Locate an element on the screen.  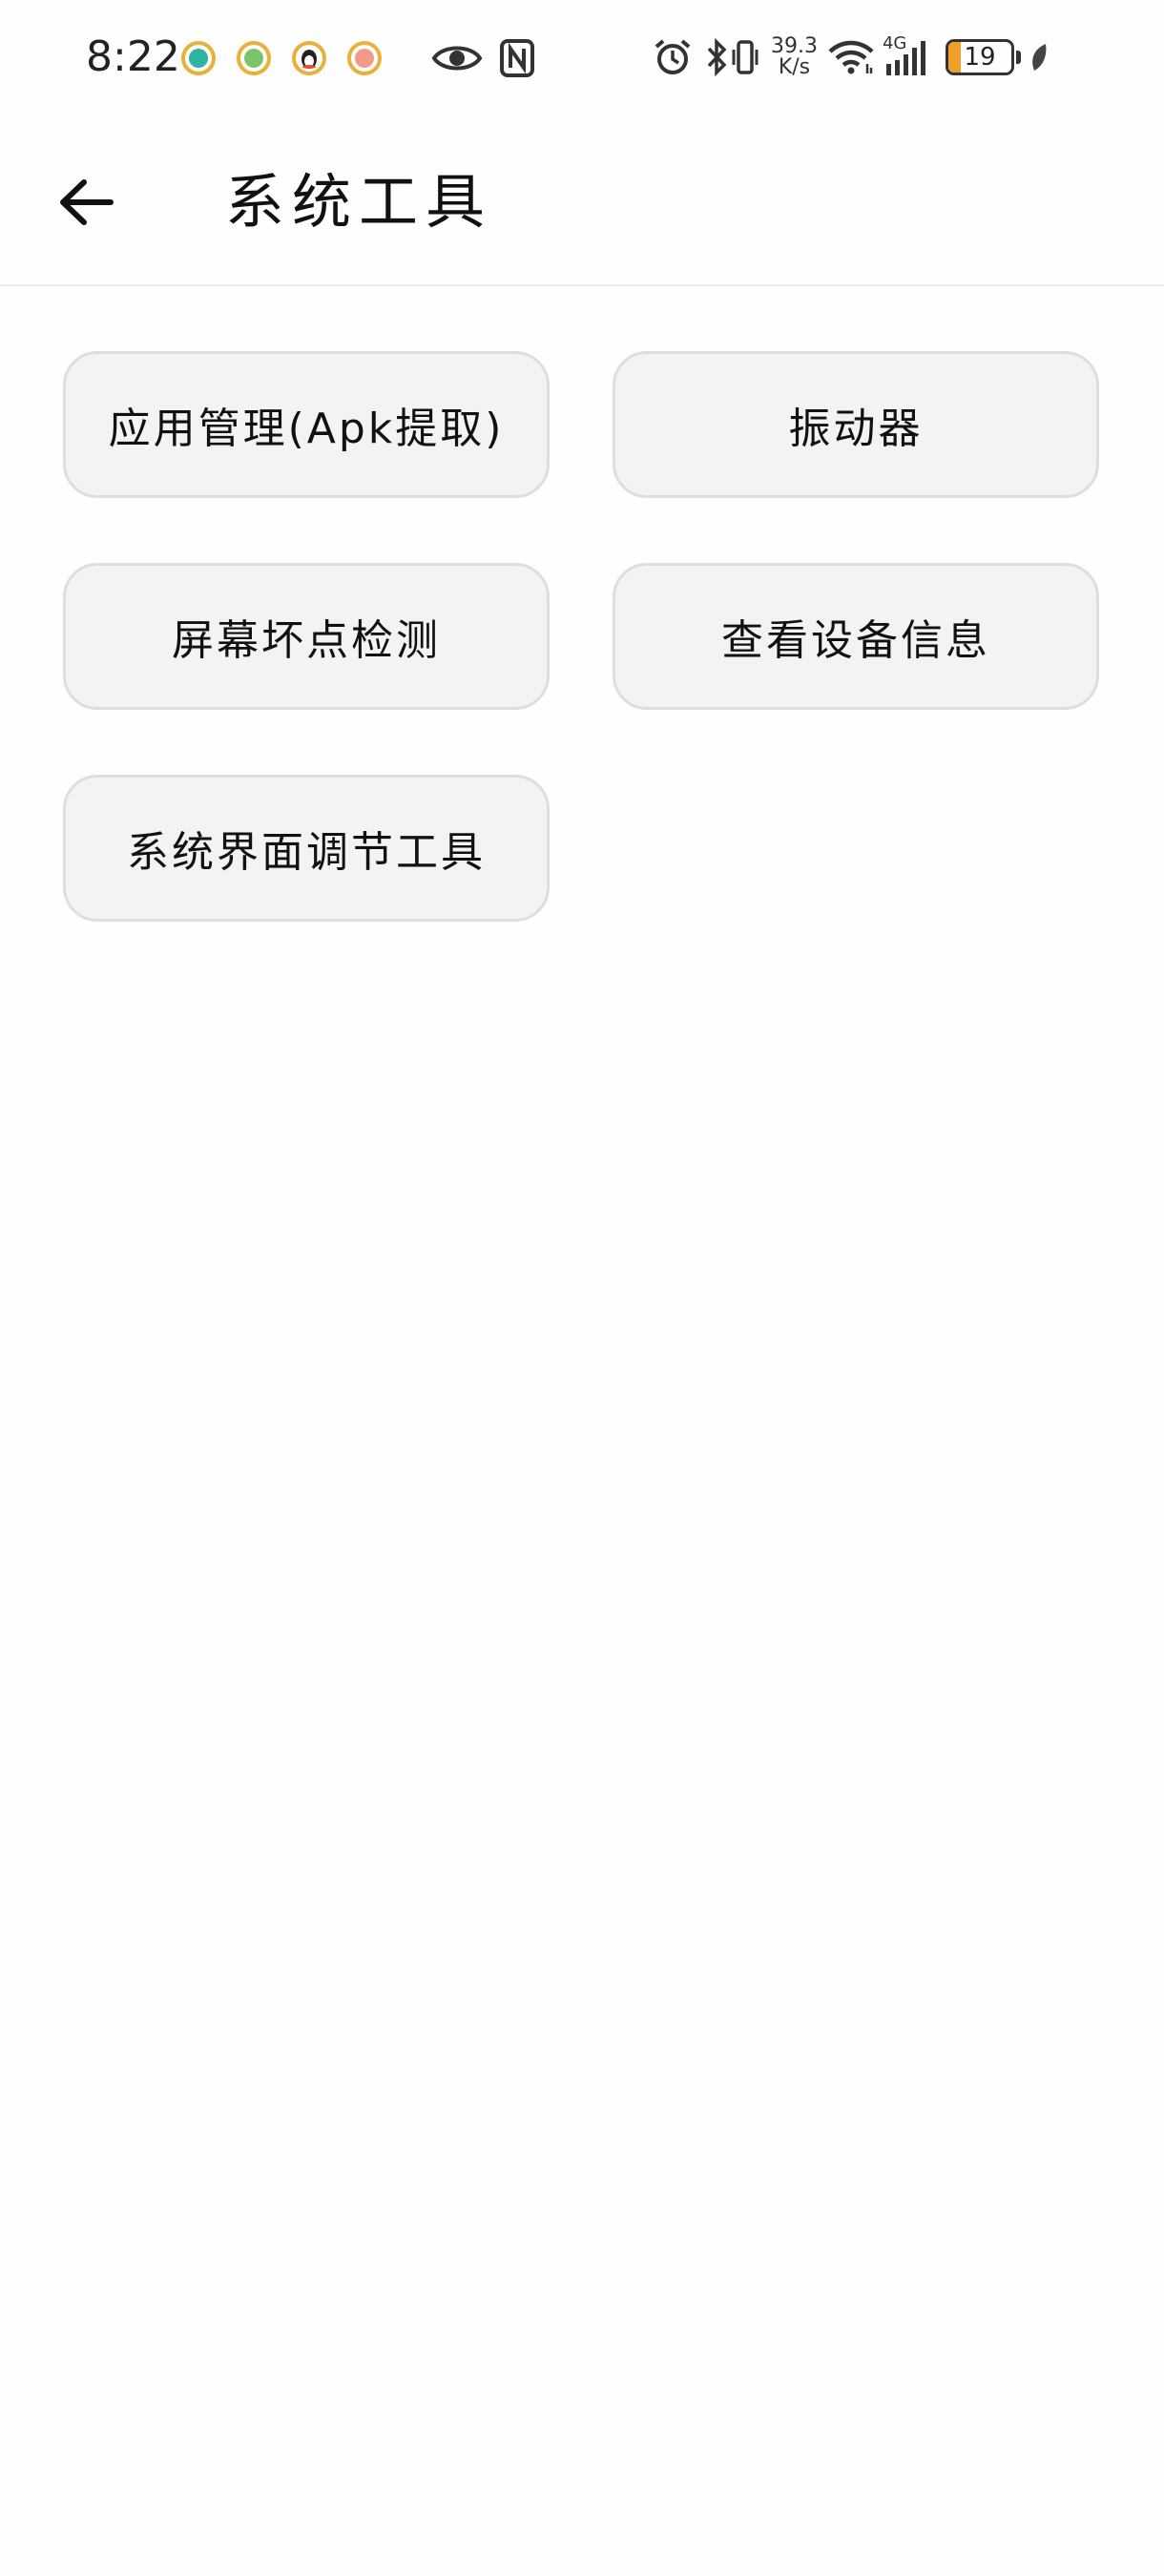
battery-level: 19 is located at coordinates (980, 57).